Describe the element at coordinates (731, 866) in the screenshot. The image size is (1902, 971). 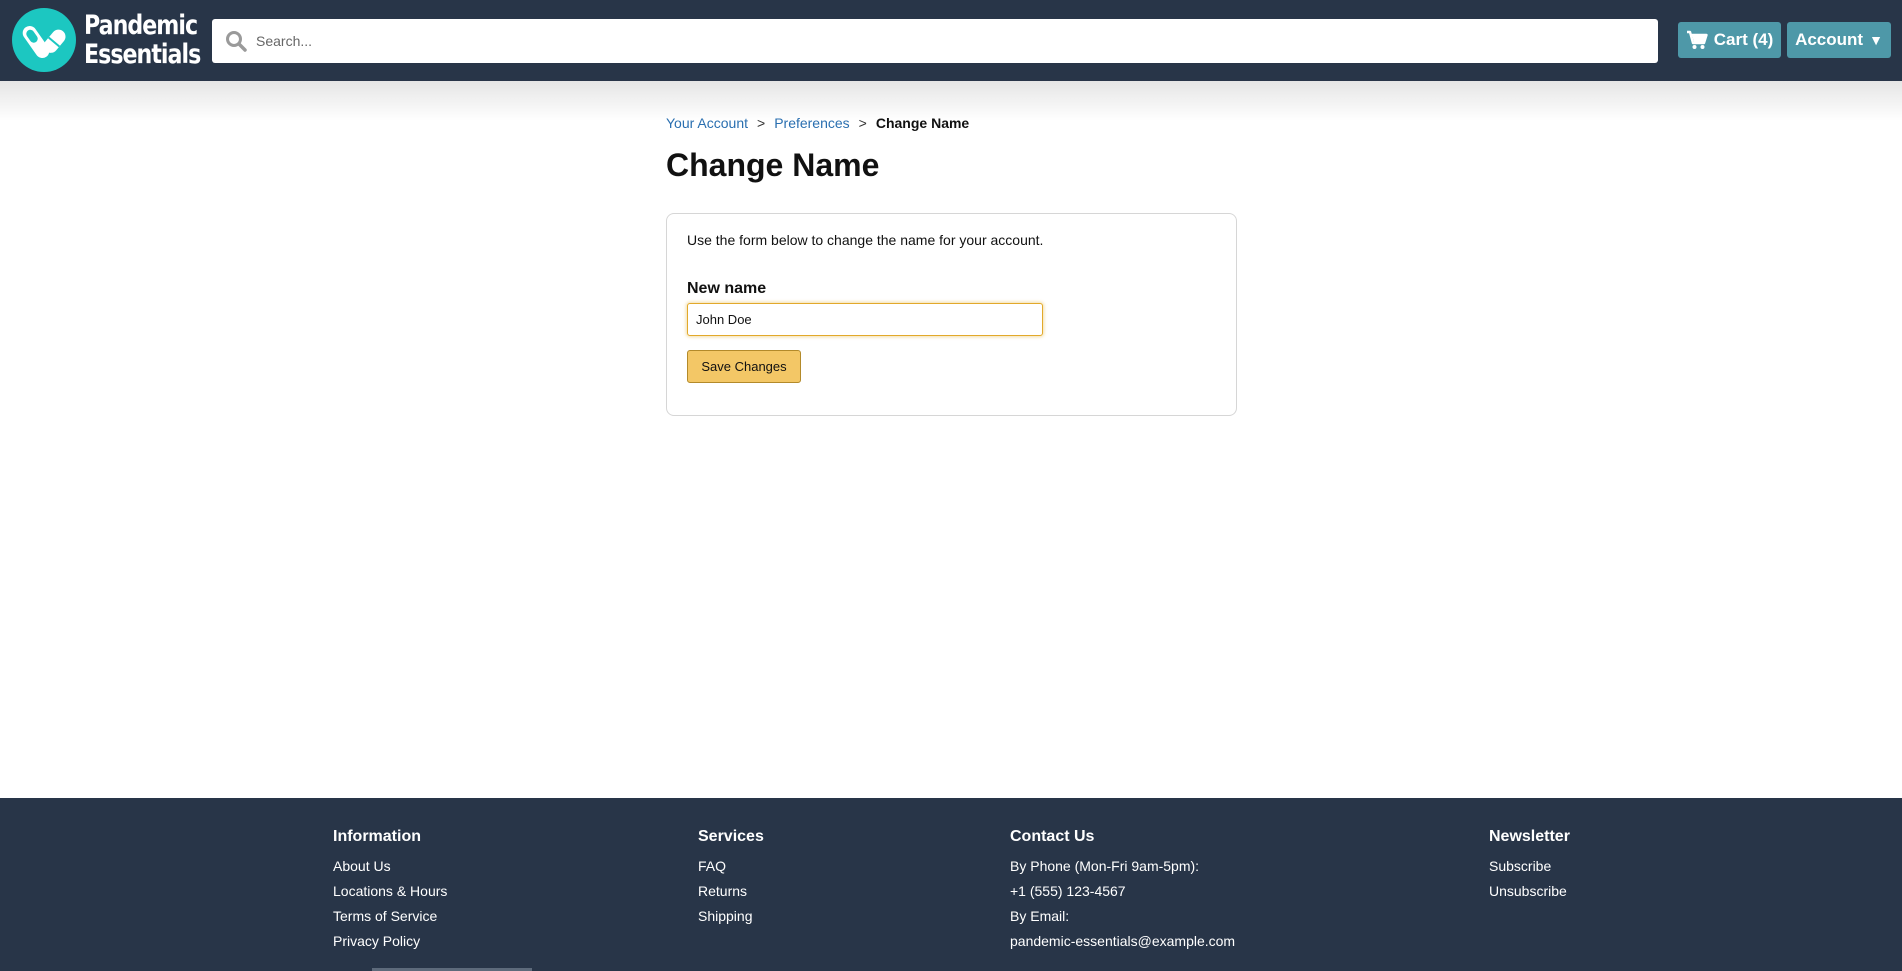
I see `footer-link-faq: FAQ` at that location.